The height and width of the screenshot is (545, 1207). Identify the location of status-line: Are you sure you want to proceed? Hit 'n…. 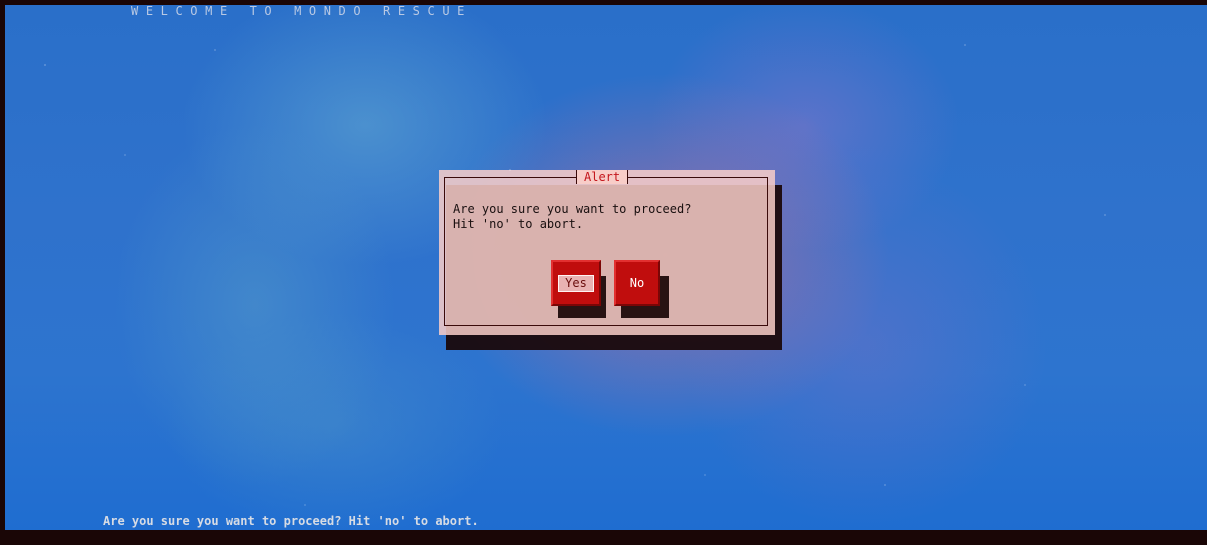
(291, 521).